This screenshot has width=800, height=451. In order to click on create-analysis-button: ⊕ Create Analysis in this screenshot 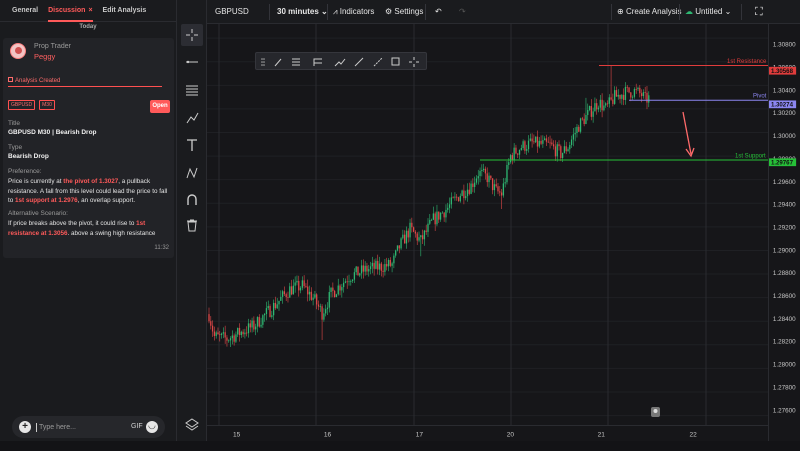, I will do `click(649, 12)`.